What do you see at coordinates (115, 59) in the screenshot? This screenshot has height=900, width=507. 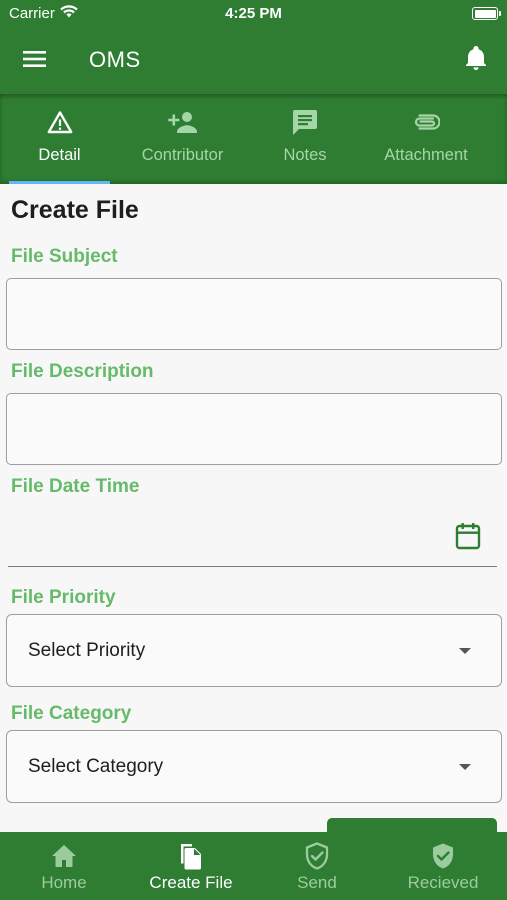 I see `app-title: OMS` at bounding box center [115, 59].